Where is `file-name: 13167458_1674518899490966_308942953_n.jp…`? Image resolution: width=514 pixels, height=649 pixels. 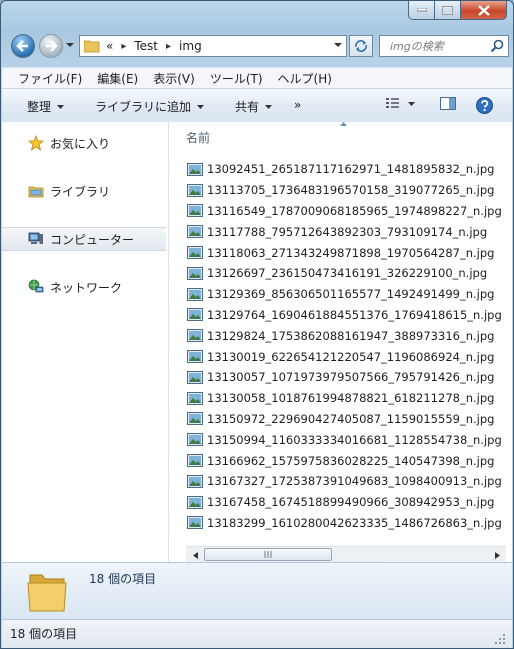 file-name: 13167458_1674518899490966_308942953_n.jp… is located at coordinates (351, 502).